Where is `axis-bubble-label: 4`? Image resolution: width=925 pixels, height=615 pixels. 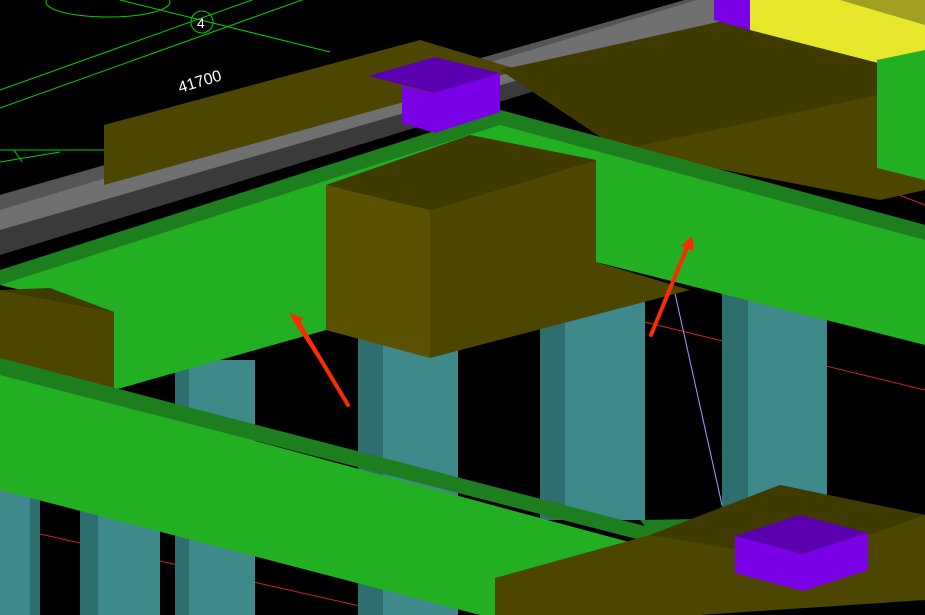 axis-bubble-label: 4 is located at coordinates (201, 23).